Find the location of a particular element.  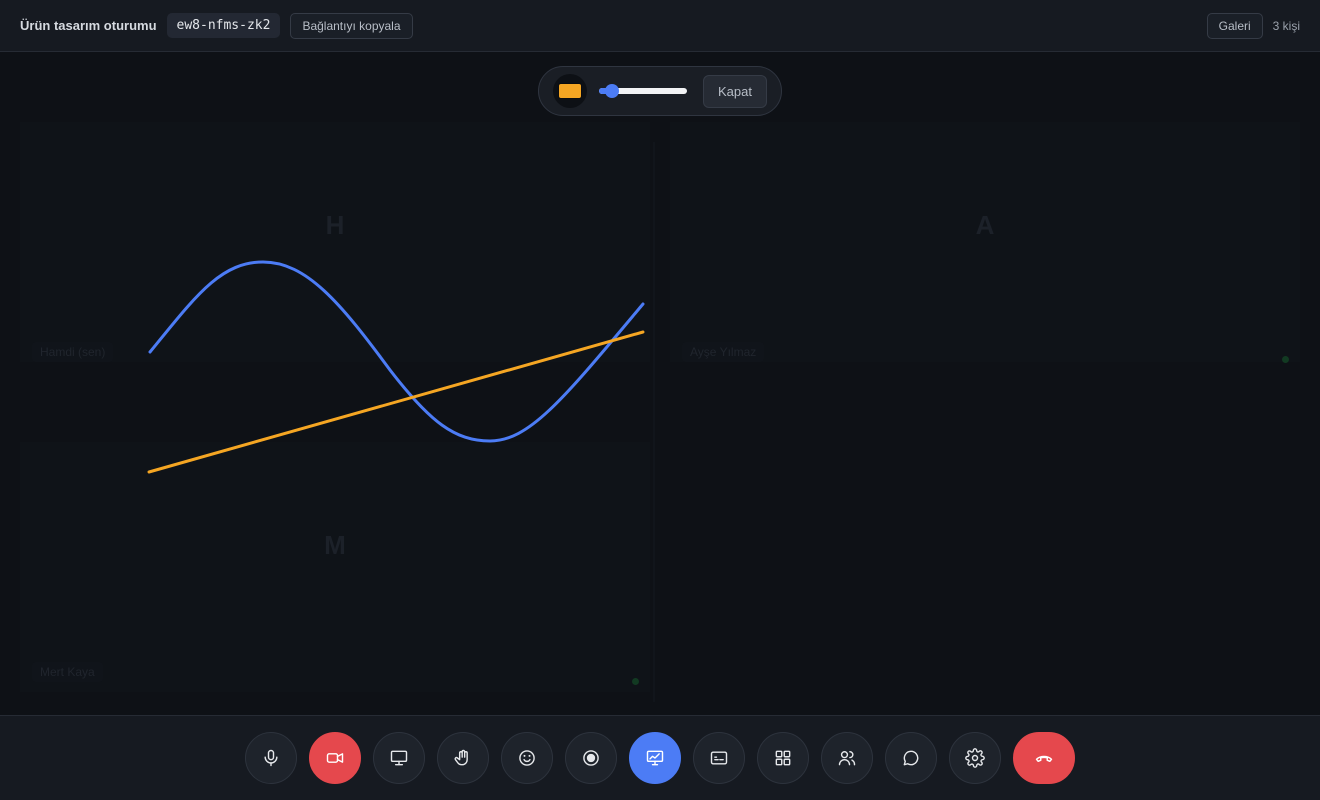

settings-button is located at coordinates (975, 758).